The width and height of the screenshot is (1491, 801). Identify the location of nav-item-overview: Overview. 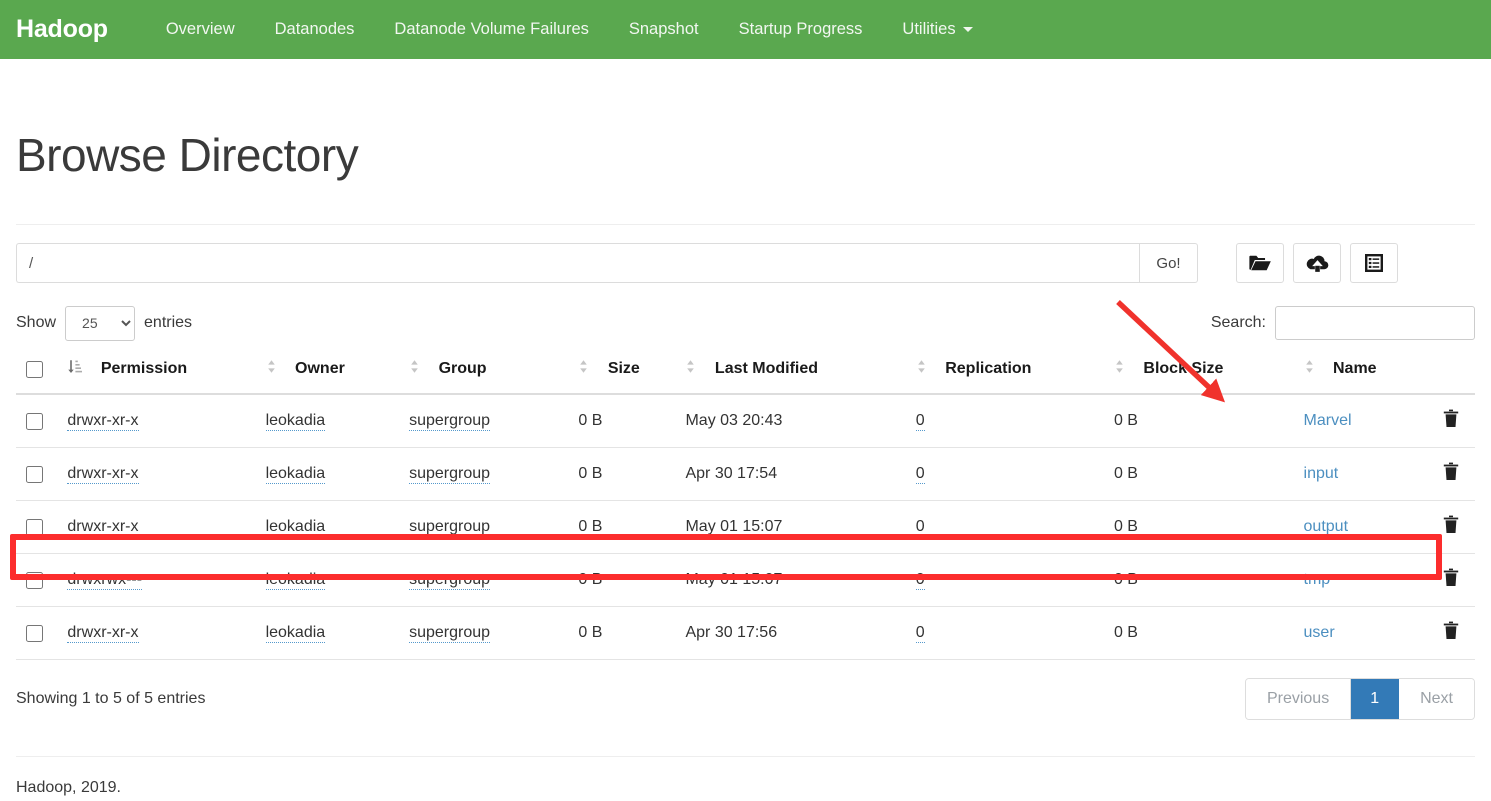
(200, 29).